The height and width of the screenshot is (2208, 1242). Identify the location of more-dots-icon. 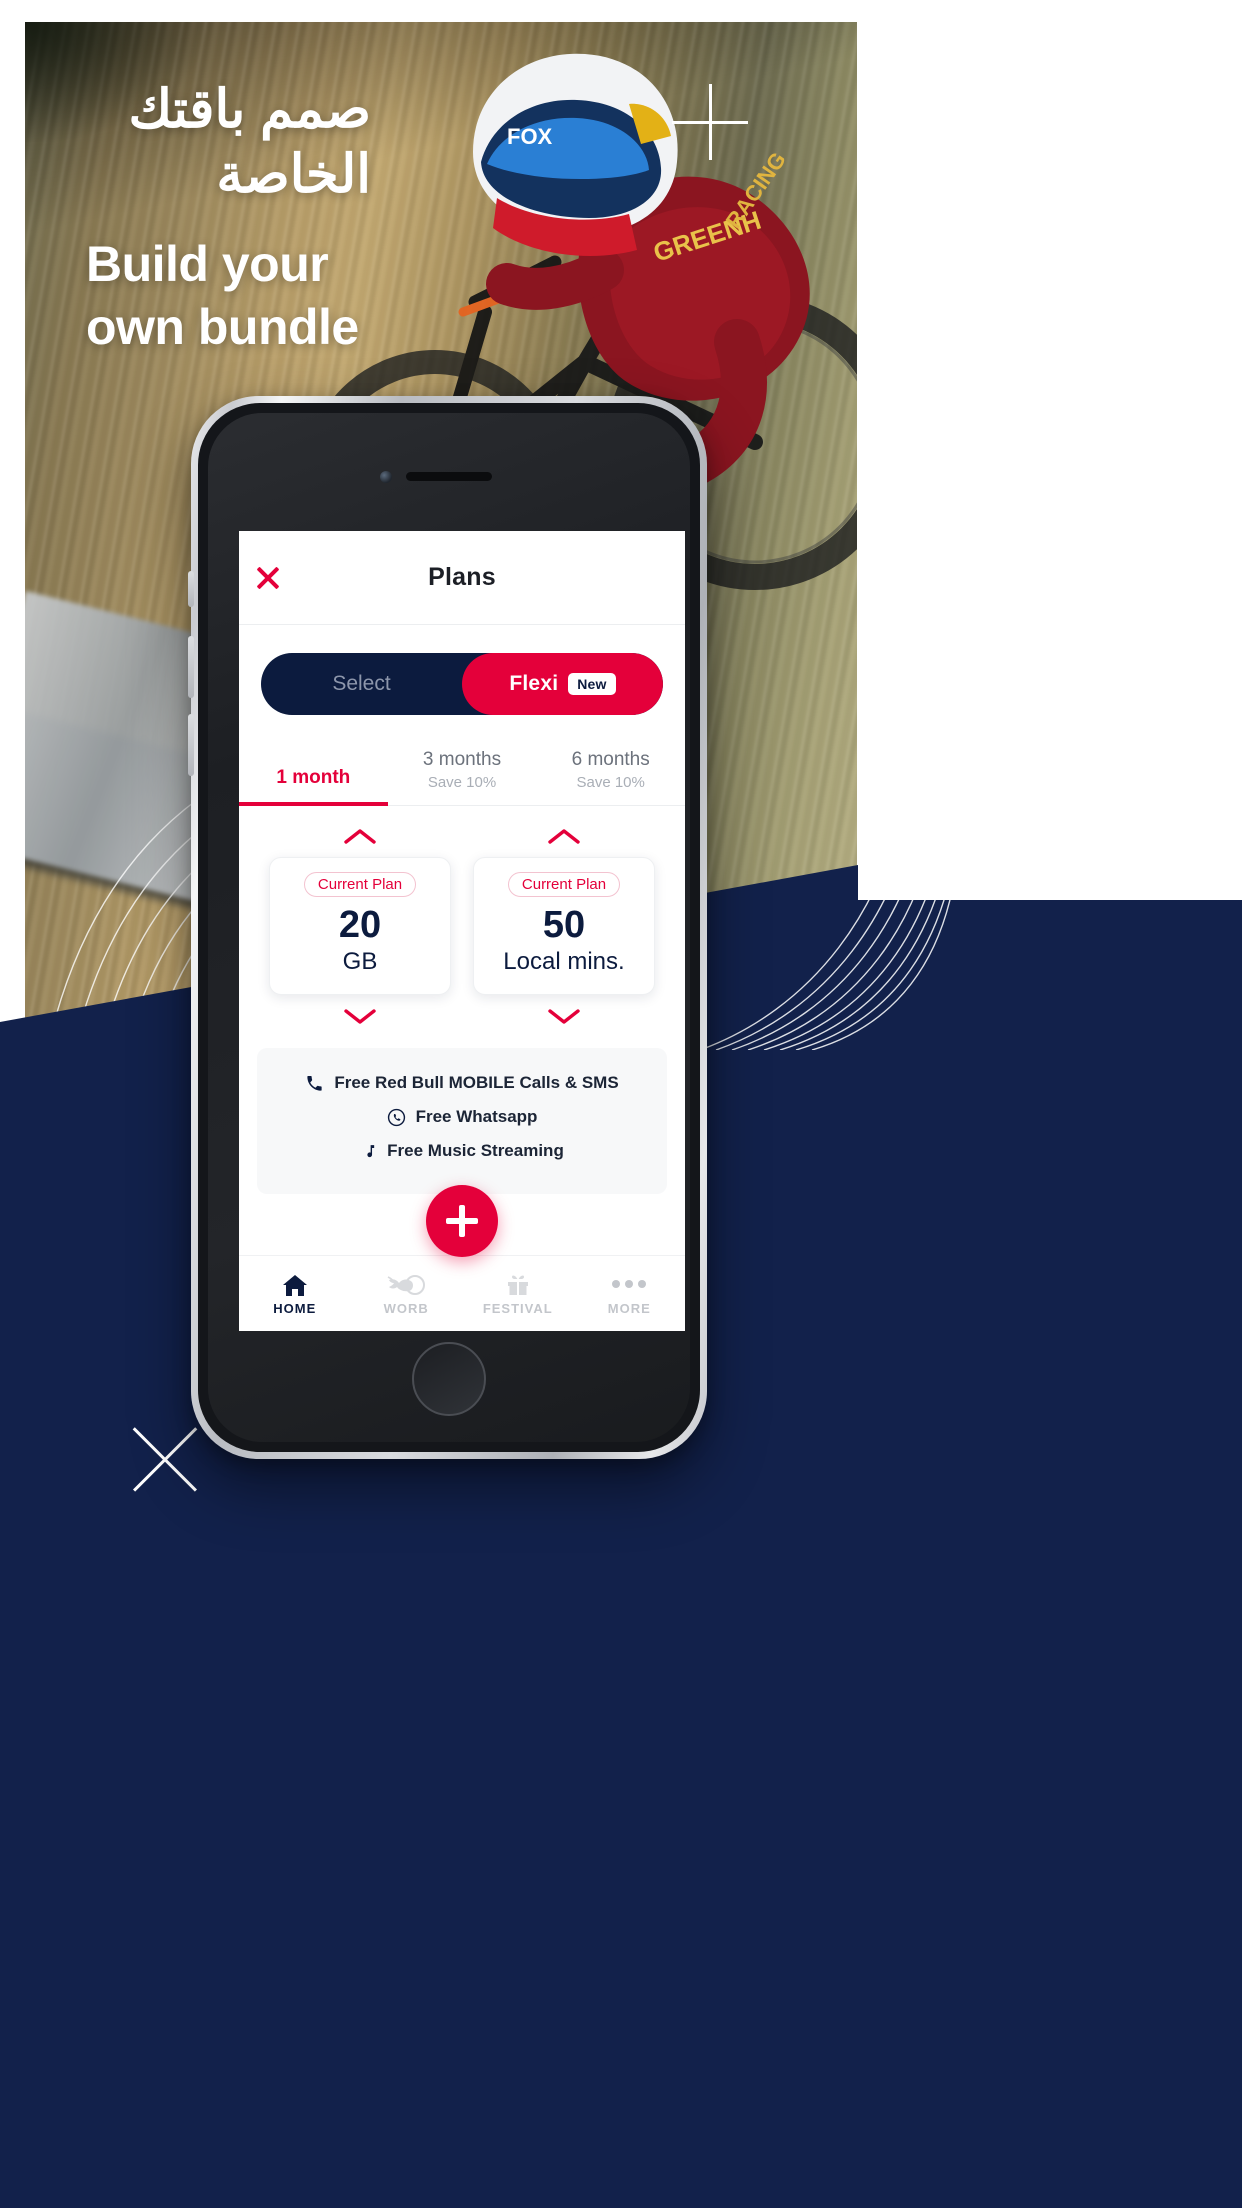
(629, 1284).